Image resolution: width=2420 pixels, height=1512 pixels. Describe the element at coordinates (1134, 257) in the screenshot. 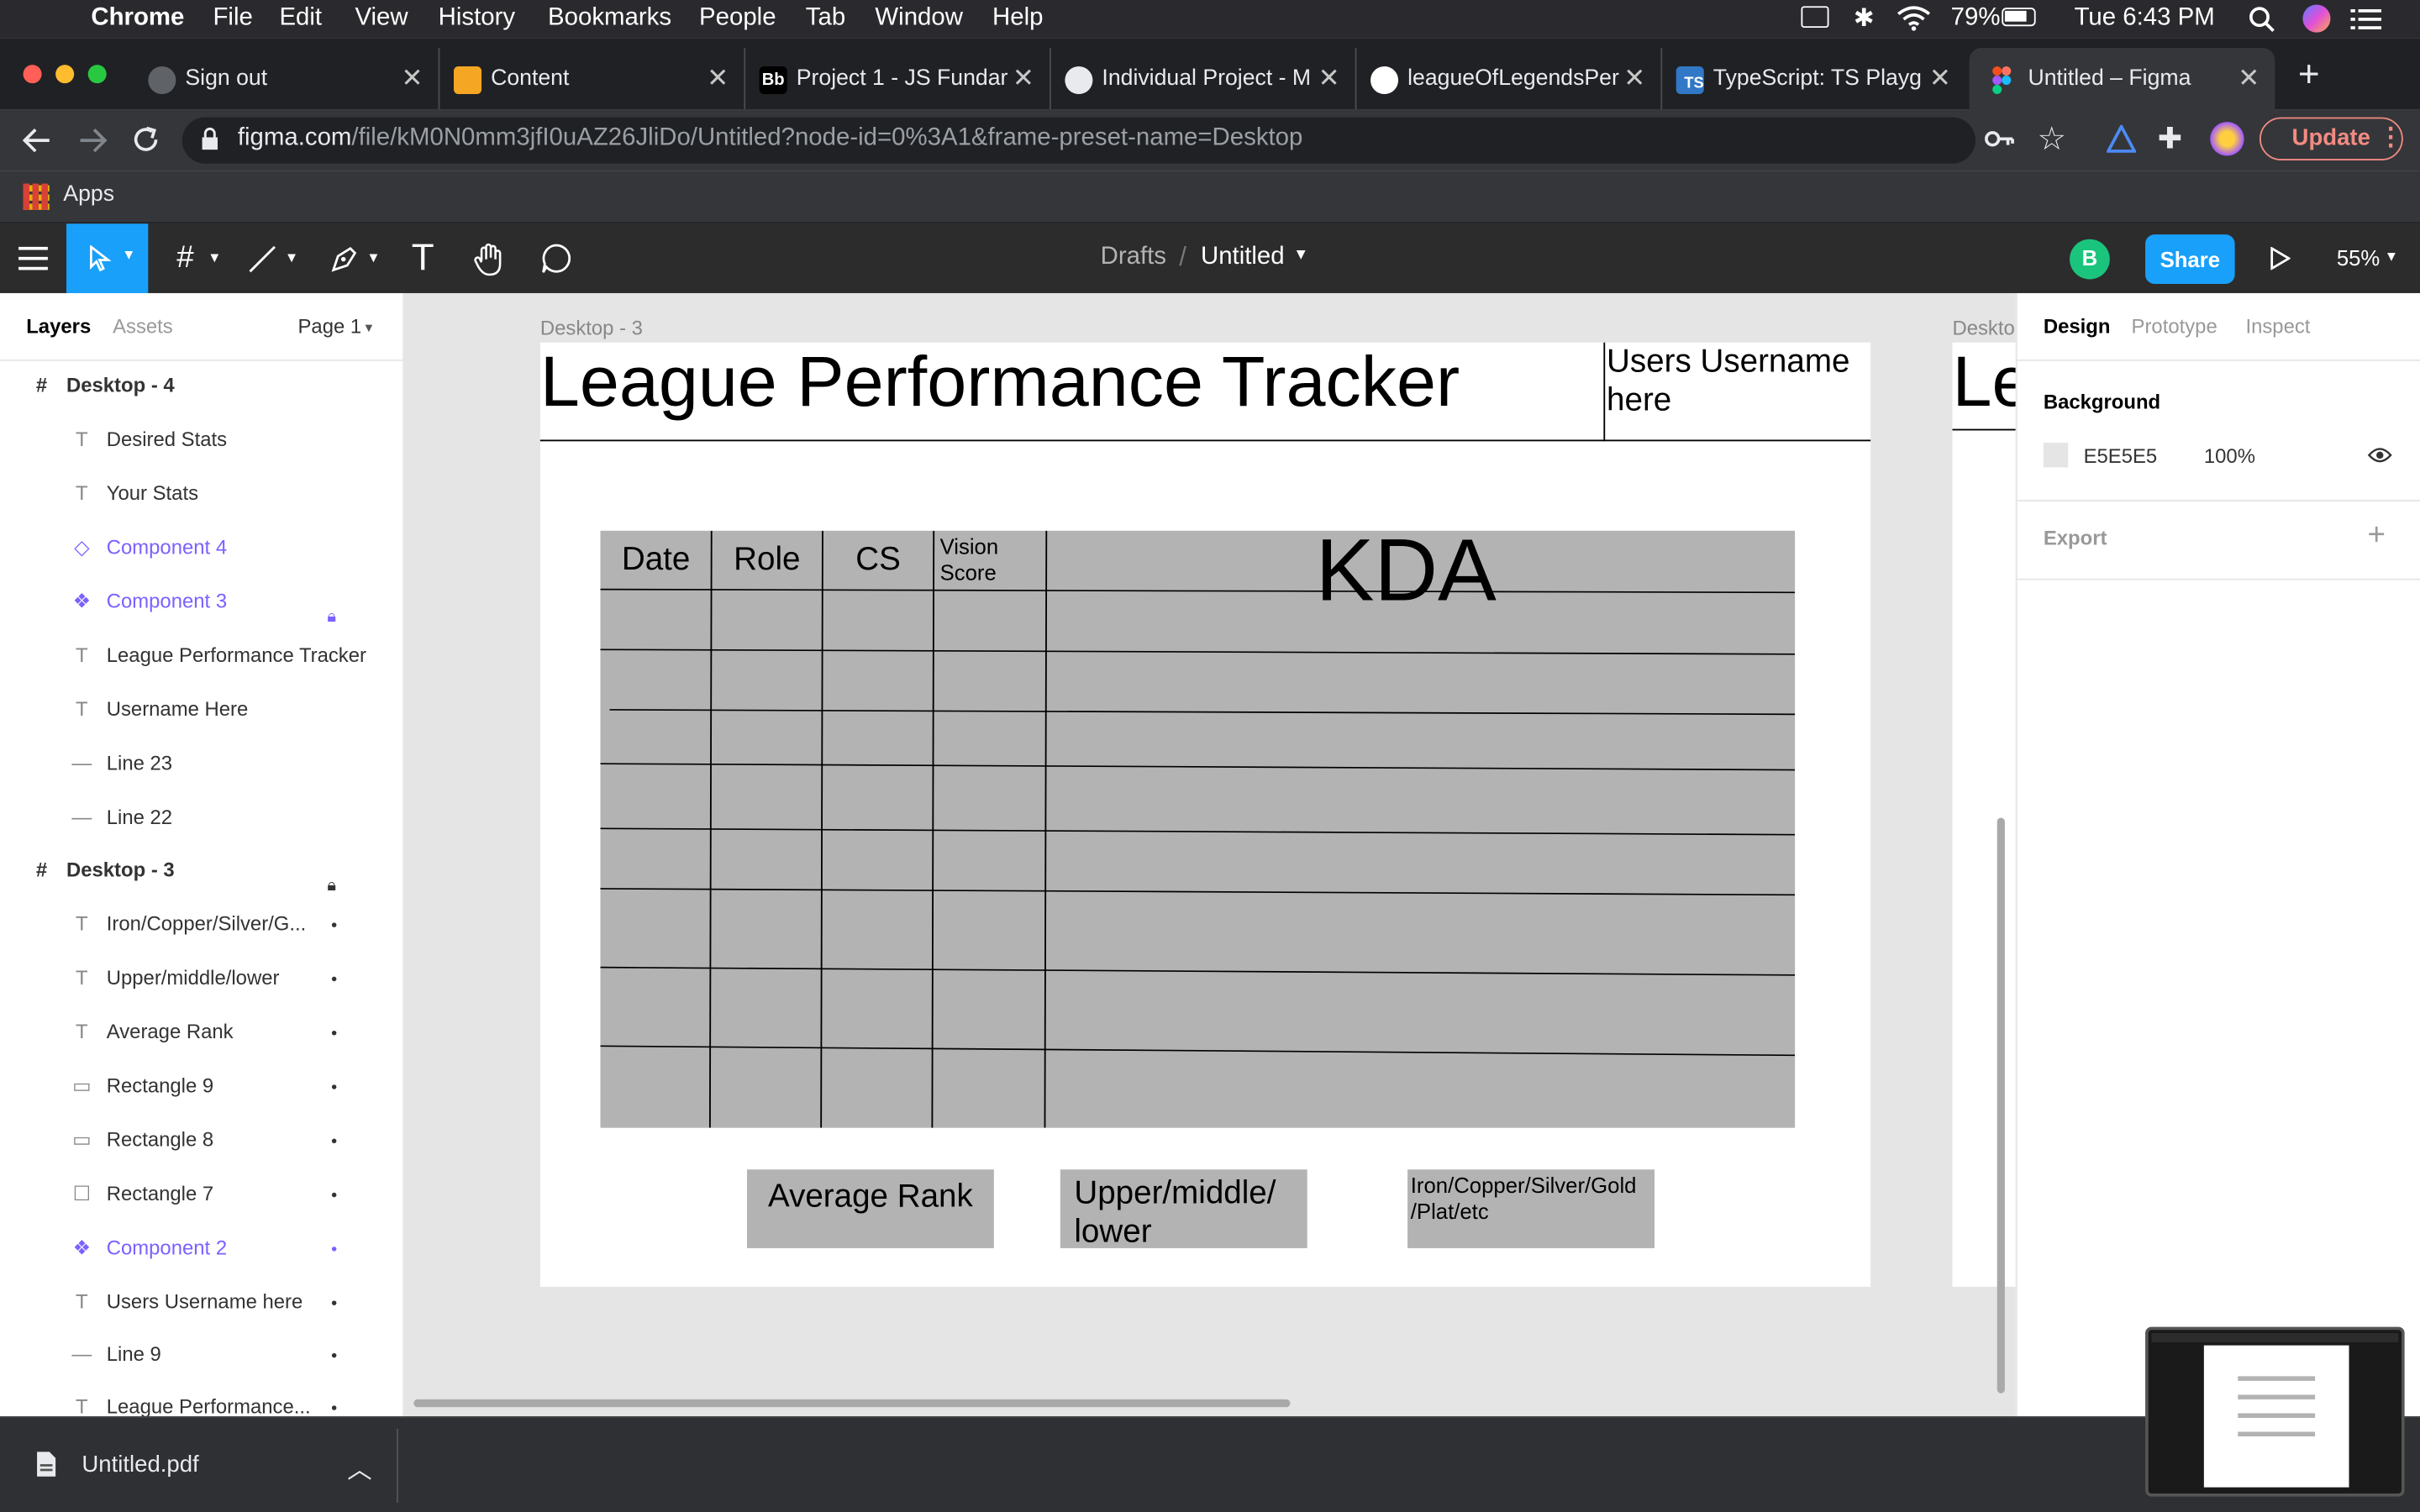

I see `breadcrumb-drafts: Drafts` at that location.